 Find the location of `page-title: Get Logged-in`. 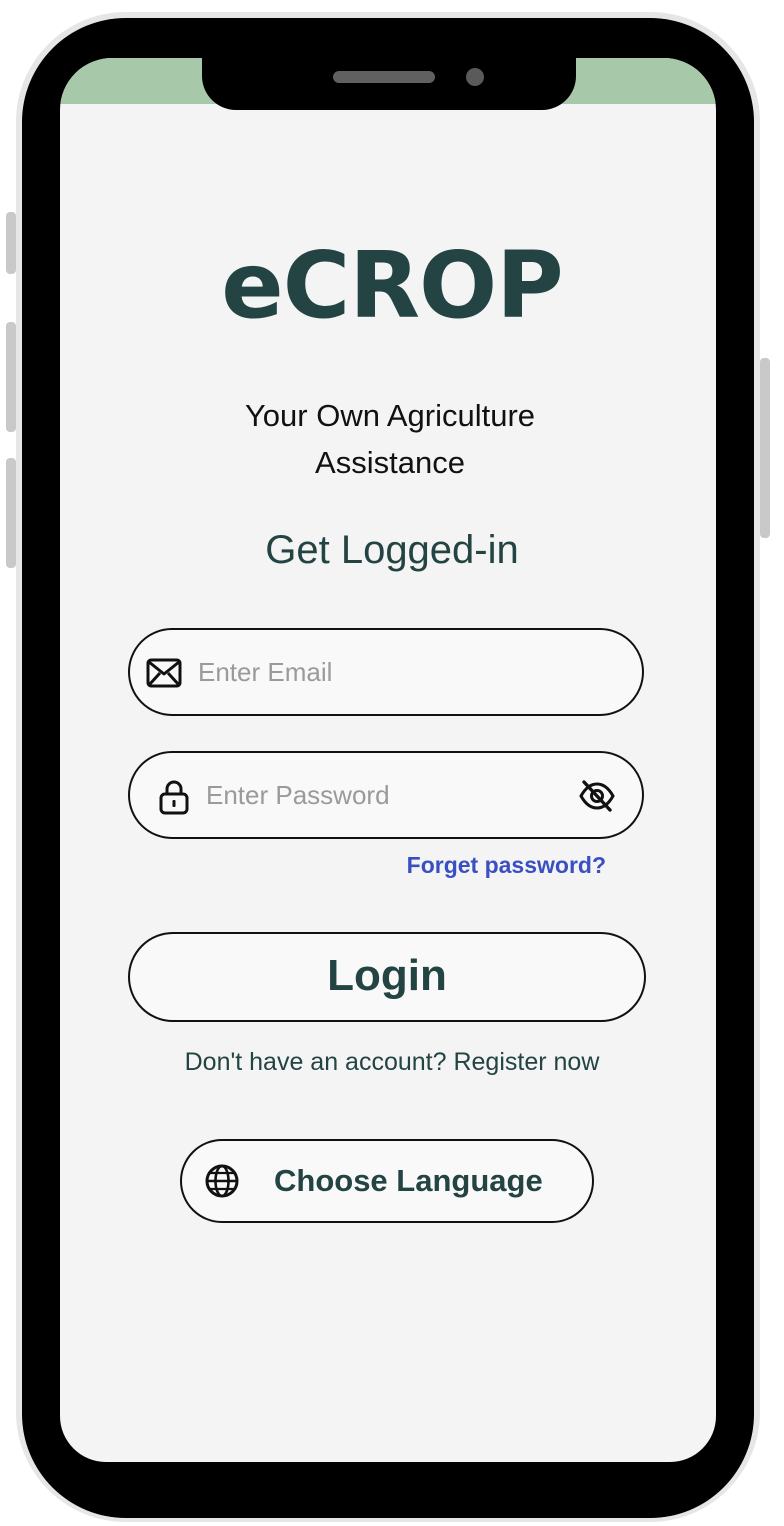

page-title: Get Logged-in is located at coordinates (392, 550).